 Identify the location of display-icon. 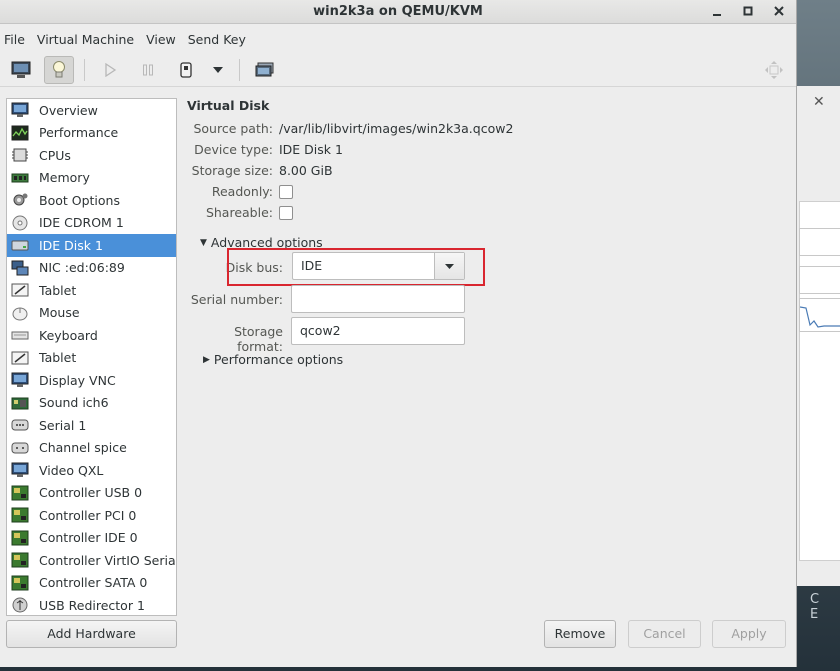
(20, 380).